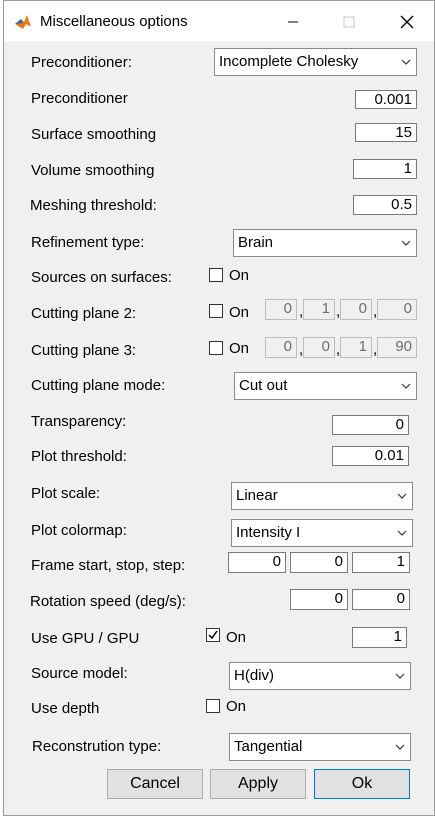 This screenshot has height=816, width=435. I want to click on cutting-plane-mode-value: Cut out, so click(263, 385).